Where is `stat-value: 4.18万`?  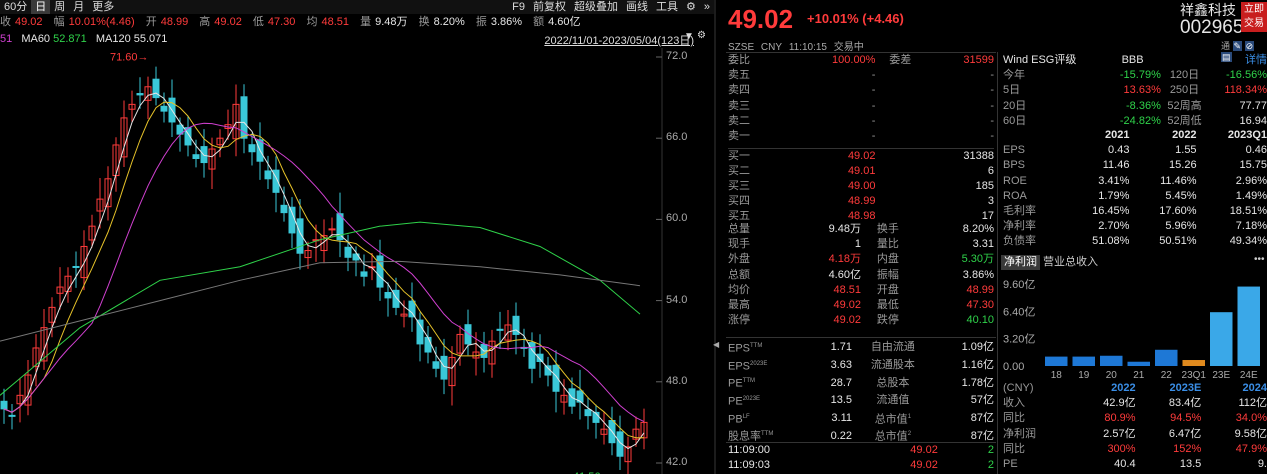
stat-value: 4.18万 is located at coordinates (844, 259).